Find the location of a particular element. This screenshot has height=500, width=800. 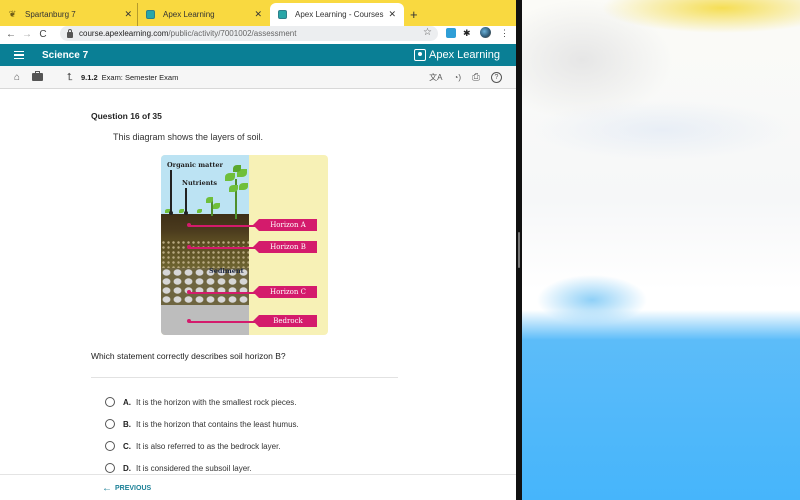

horizon-a-dot is located at coordinates (189, 225).